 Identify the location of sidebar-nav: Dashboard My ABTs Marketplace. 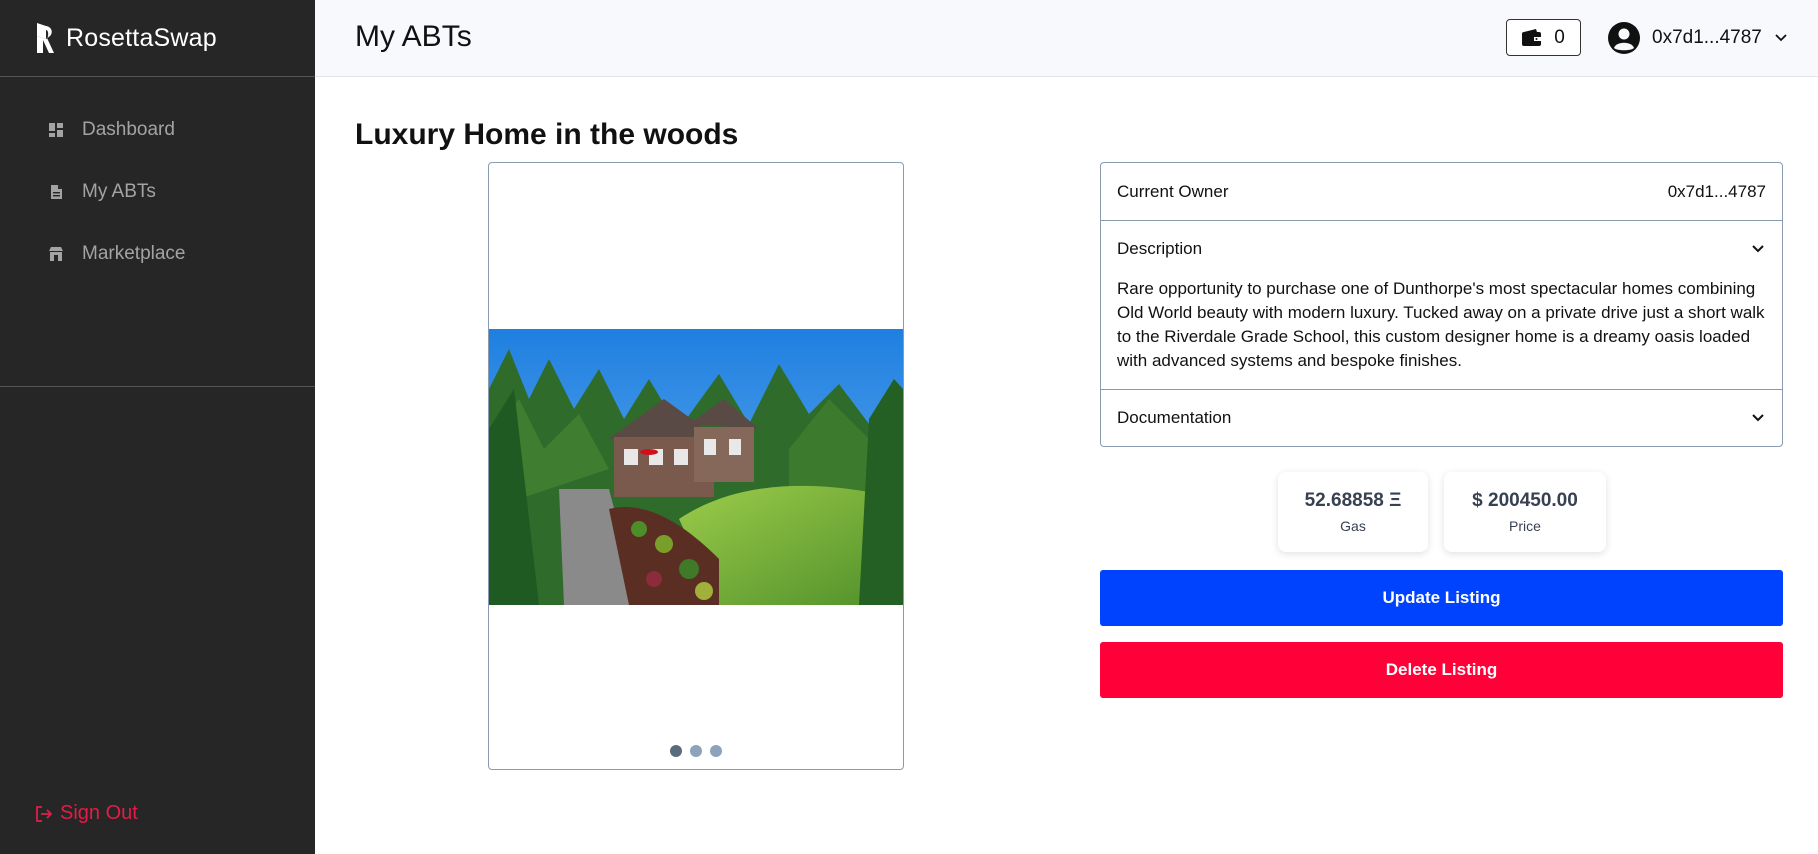
(157, 232).